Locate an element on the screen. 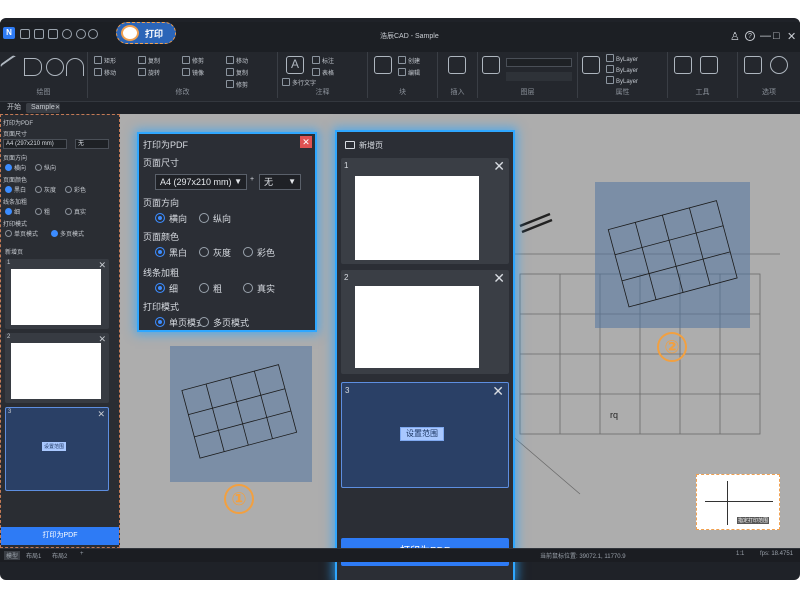 This screenshot has width=800, height=600. settings-line-real: 真实 is located at coordinates (259, 288).